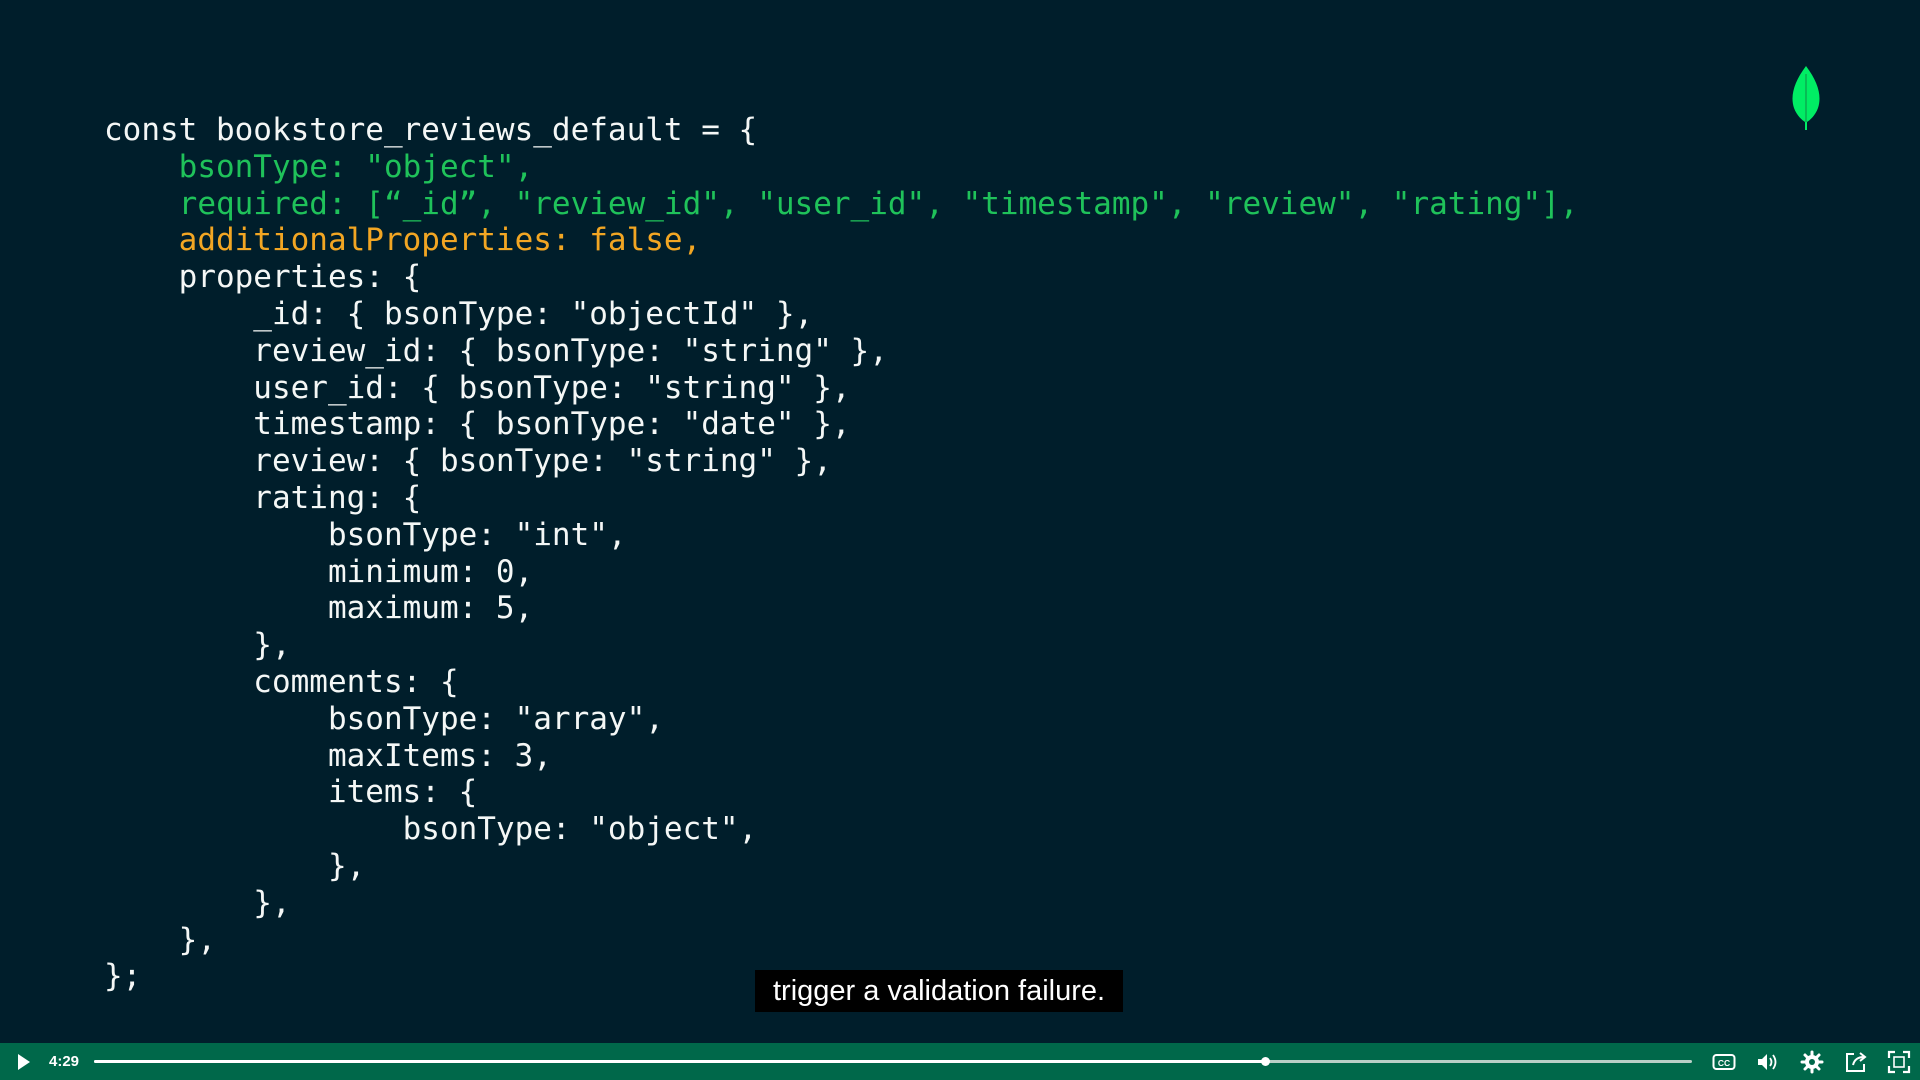  I want to click on code-line: comments: {, so click(841, 682).